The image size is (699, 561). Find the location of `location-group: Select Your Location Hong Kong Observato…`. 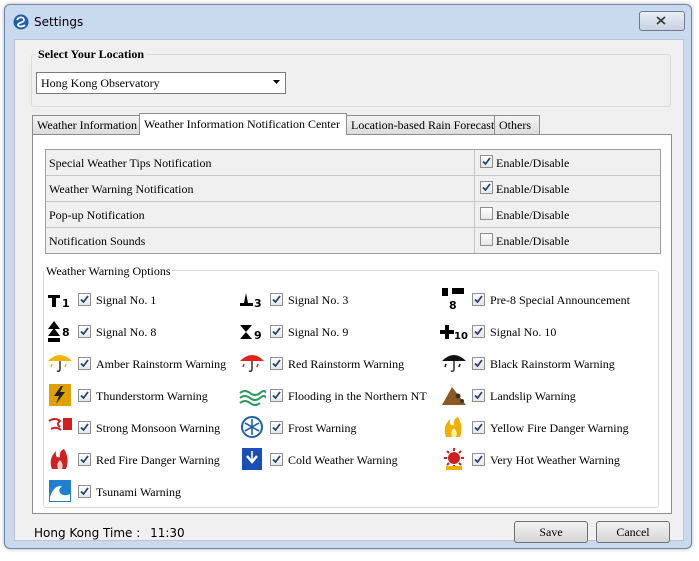

location-group: Select Your Location Hong Kong Observato… is located at coordinates (351, 77).